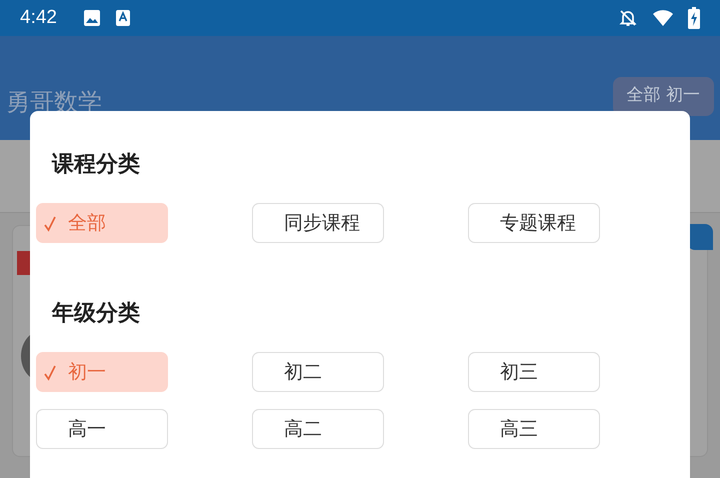 The image size is (720, 478). Describe the element at coordinates (96, 314) in the screenshot. I see `section-heading: 年级分类` at that location.